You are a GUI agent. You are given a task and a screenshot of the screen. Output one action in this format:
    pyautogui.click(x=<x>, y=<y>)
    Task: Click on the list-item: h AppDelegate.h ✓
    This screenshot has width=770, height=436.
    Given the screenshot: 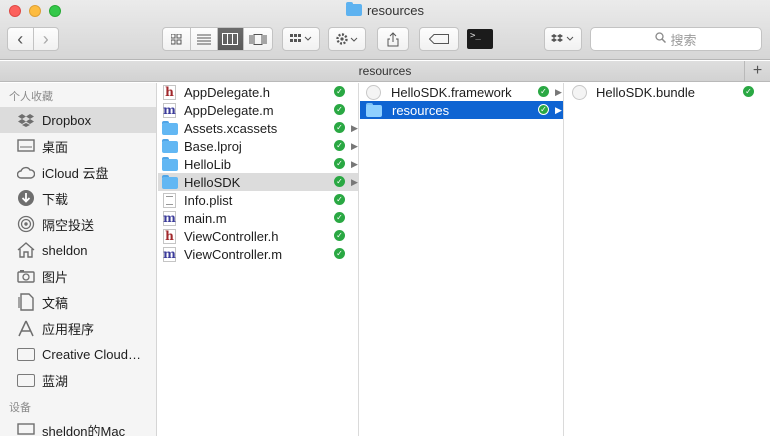 What is the action you would take?
    pyautogui.click(x=258, y=92)
    